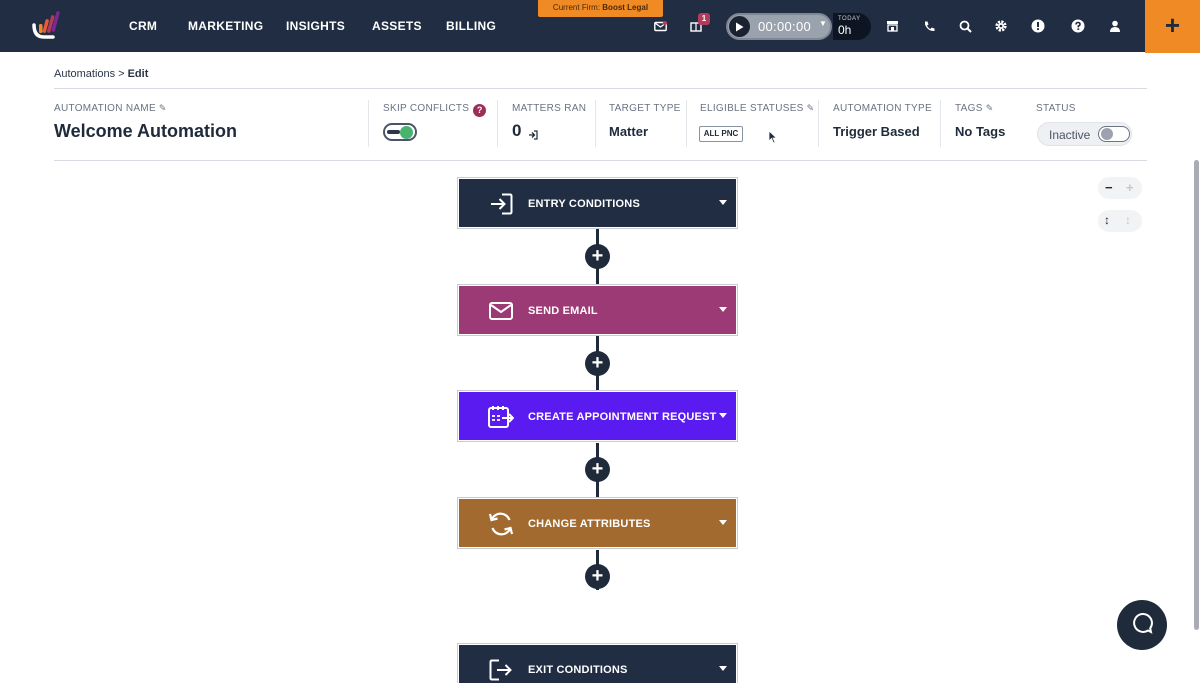 This screenshot has height=683, width=1200. I want to click on today-value: 0h, so click(845, 30).